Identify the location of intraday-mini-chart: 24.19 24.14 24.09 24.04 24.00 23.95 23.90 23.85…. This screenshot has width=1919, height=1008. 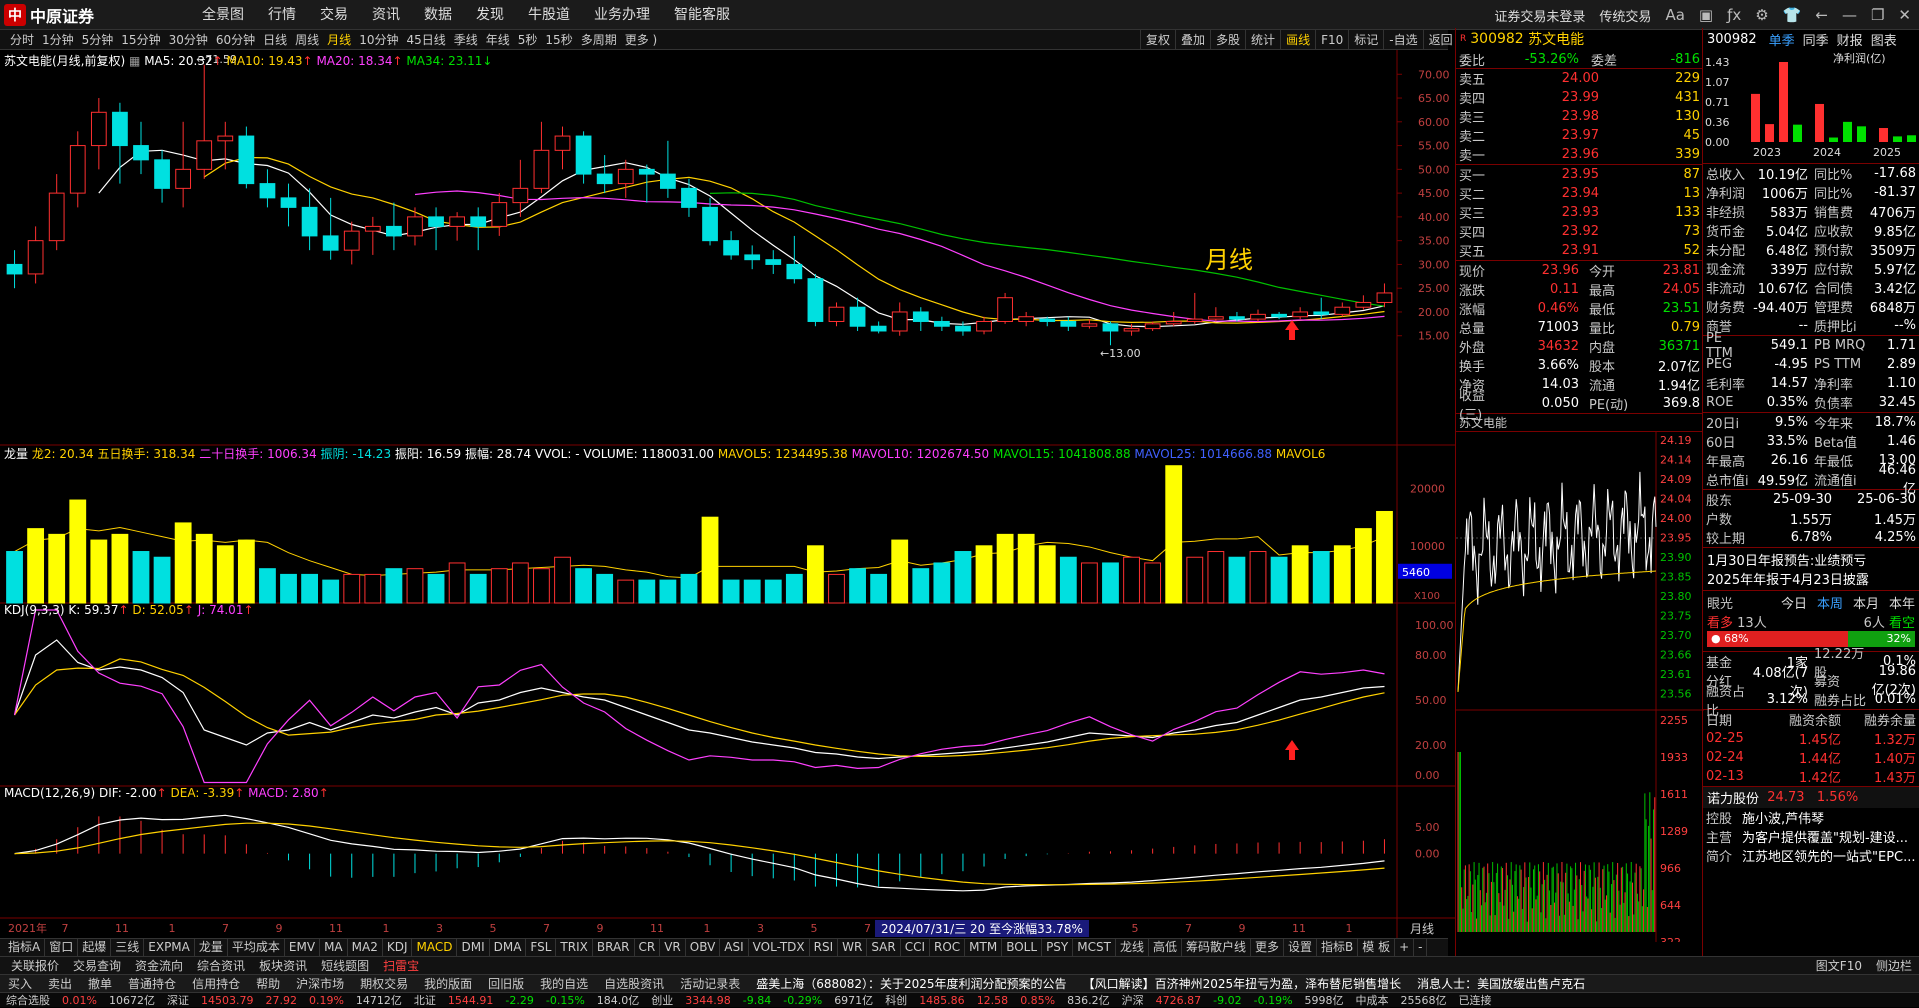
(1580, 690).